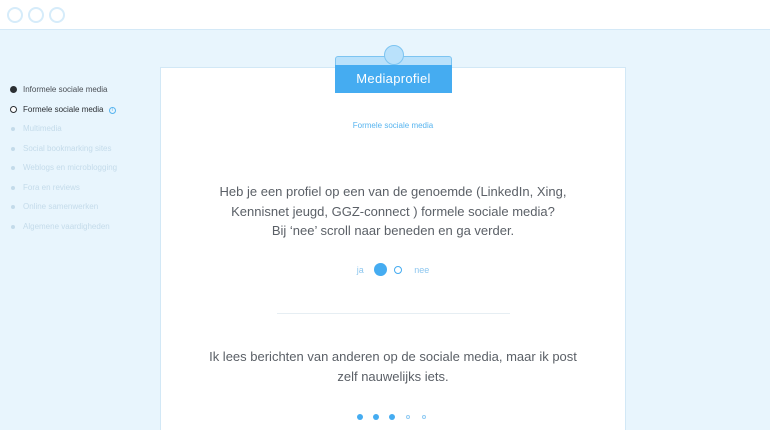  I want to click on sidebar-item-label: Informele sociale media, so click(65, 89).